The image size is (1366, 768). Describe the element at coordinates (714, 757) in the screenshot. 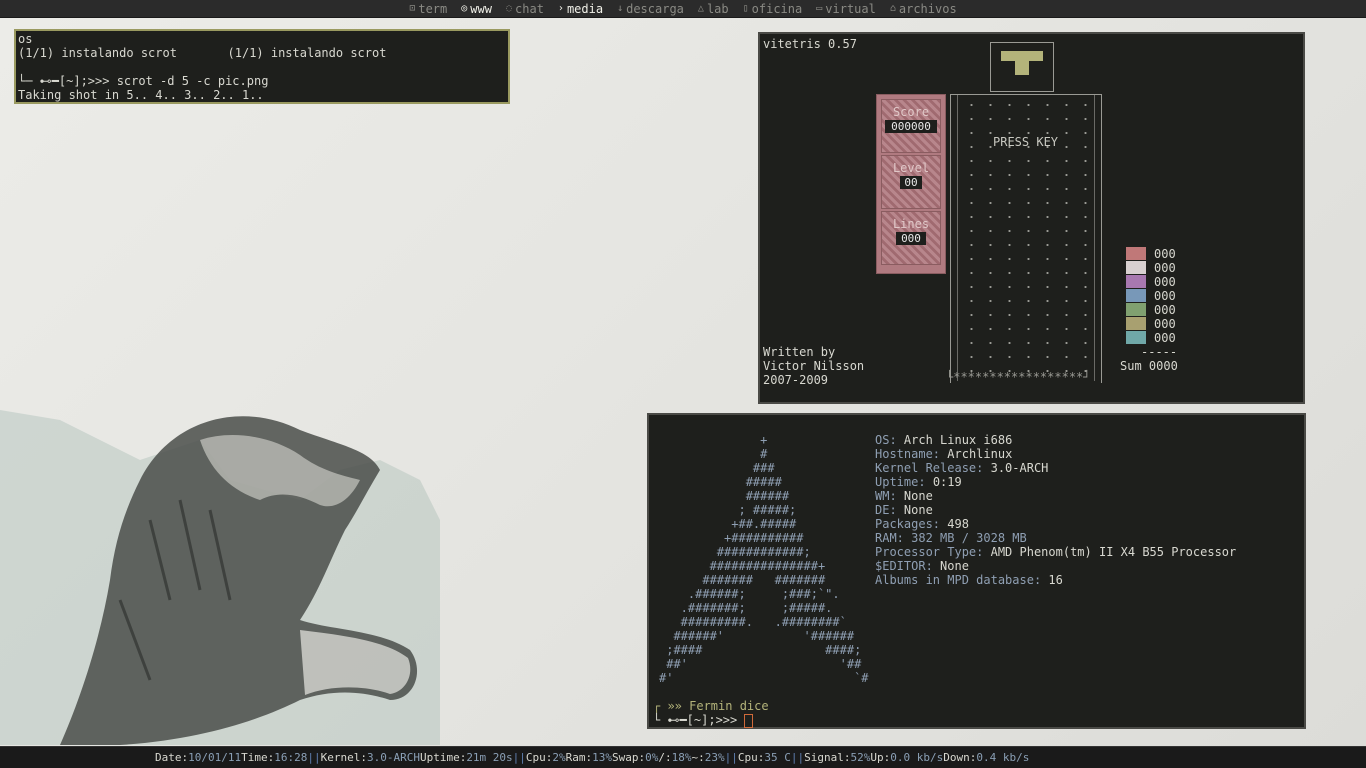

I see `status-value: 23%` at that location.